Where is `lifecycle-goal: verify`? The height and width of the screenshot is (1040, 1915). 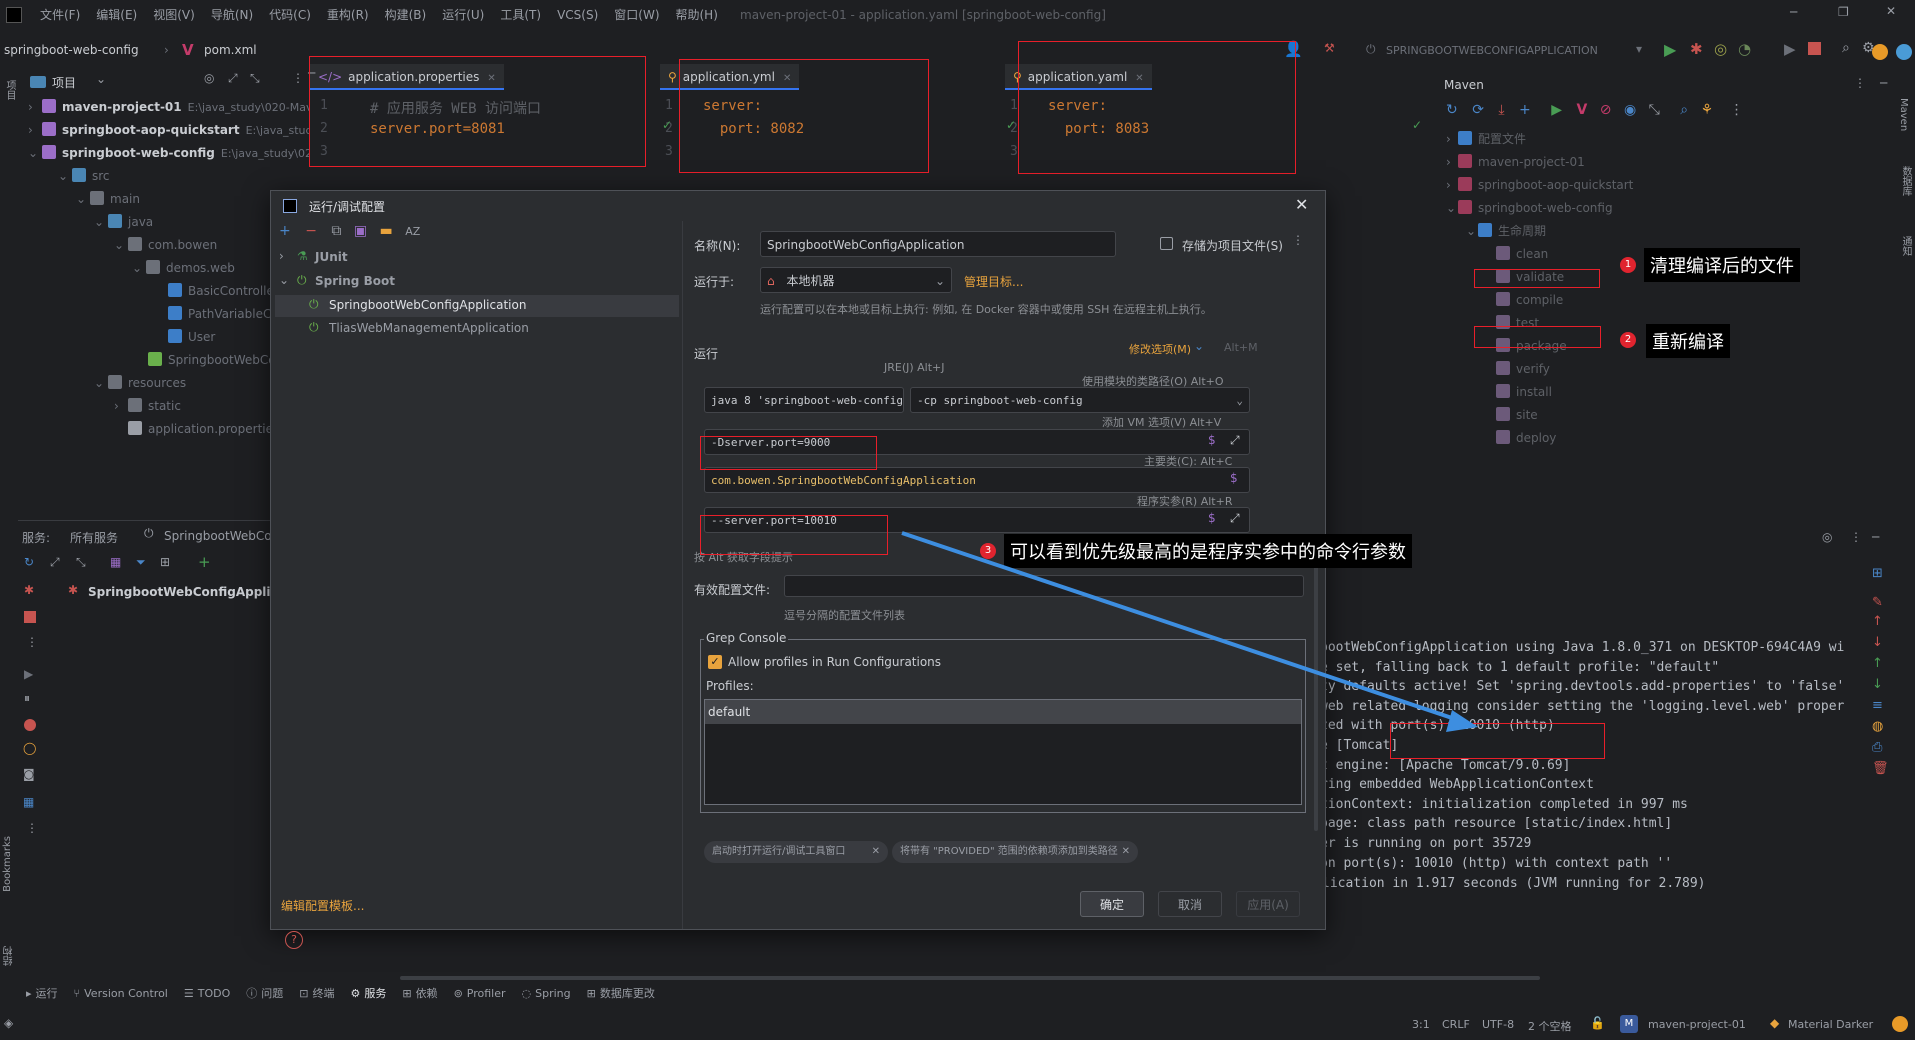
lifecycle-goal: verify is located at coordinates (1517, 369).